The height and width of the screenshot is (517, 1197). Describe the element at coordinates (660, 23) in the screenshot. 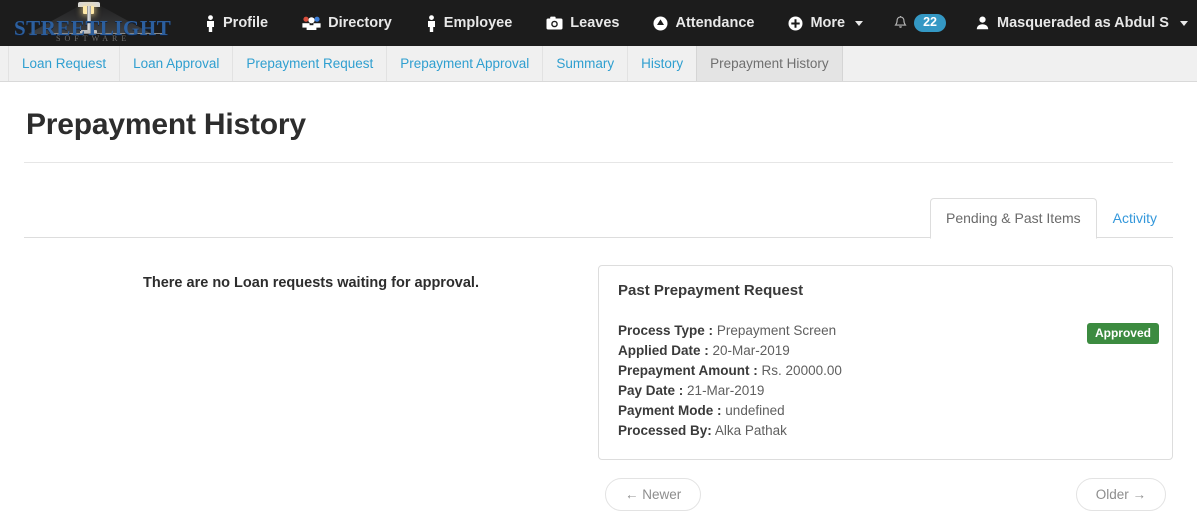

I see `circle-caret-icon` at that location.